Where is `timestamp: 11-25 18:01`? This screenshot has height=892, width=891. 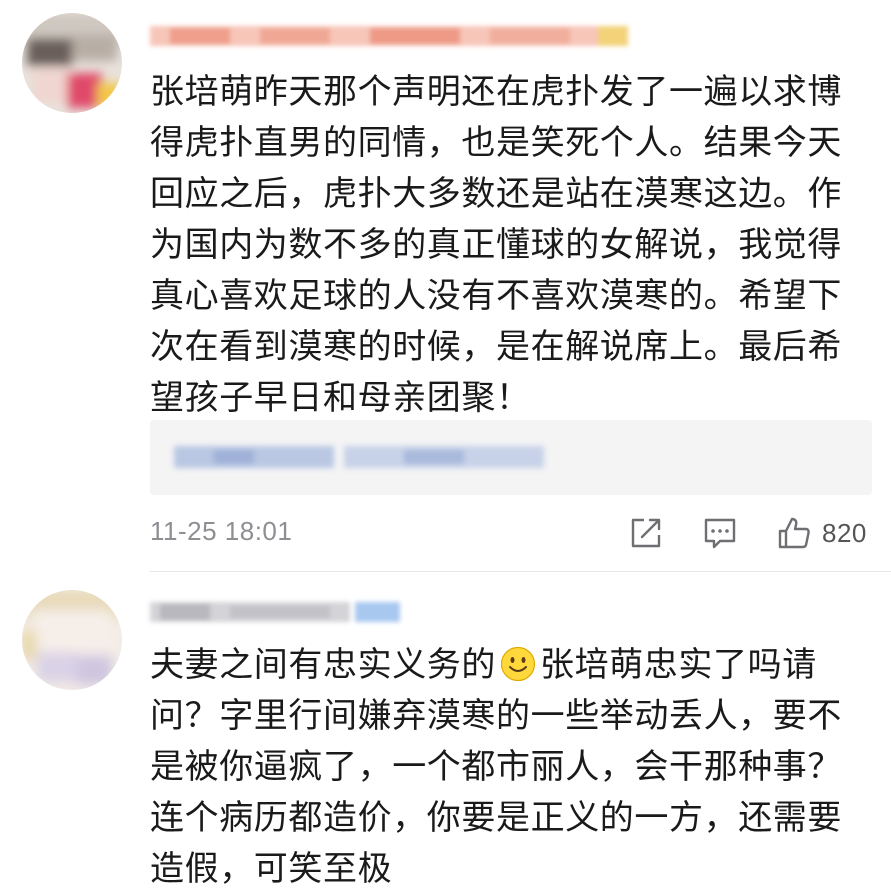 timestamp: 11-25 18:01 is located at coordinates (221, 531).